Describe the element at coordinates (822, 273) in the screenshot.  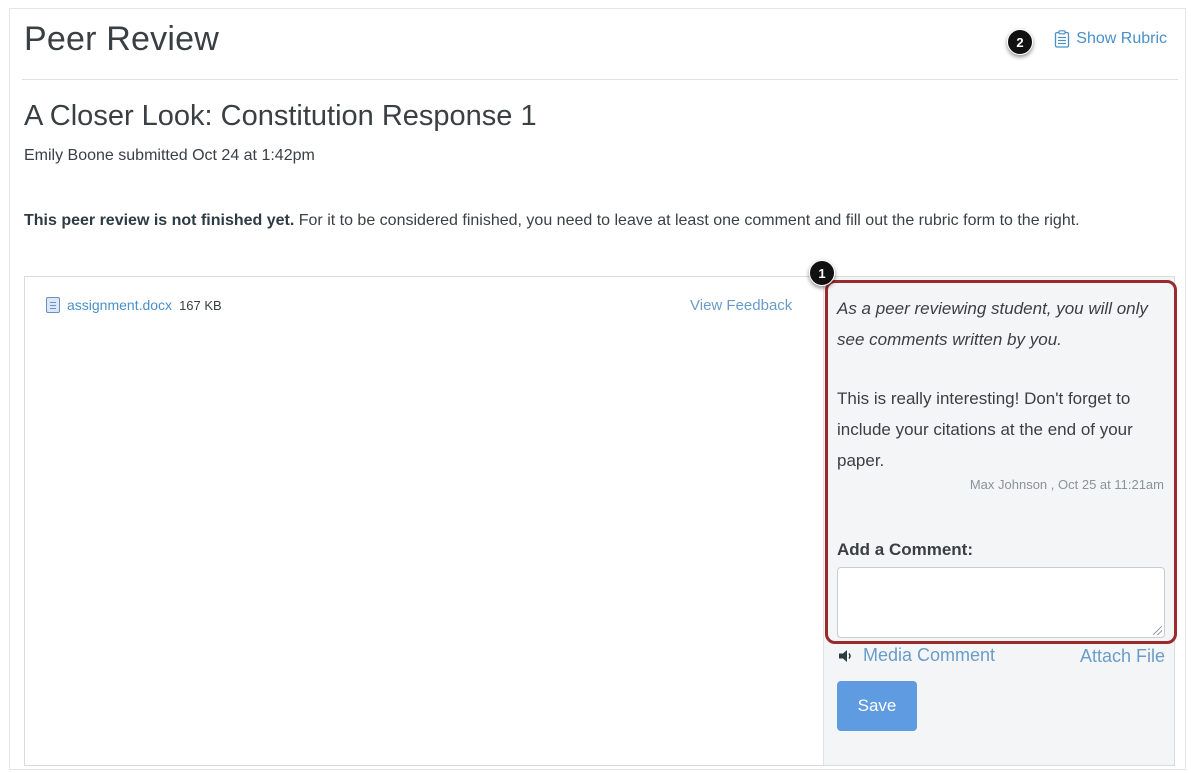
I see `callout-badge-1: 1` at that location.